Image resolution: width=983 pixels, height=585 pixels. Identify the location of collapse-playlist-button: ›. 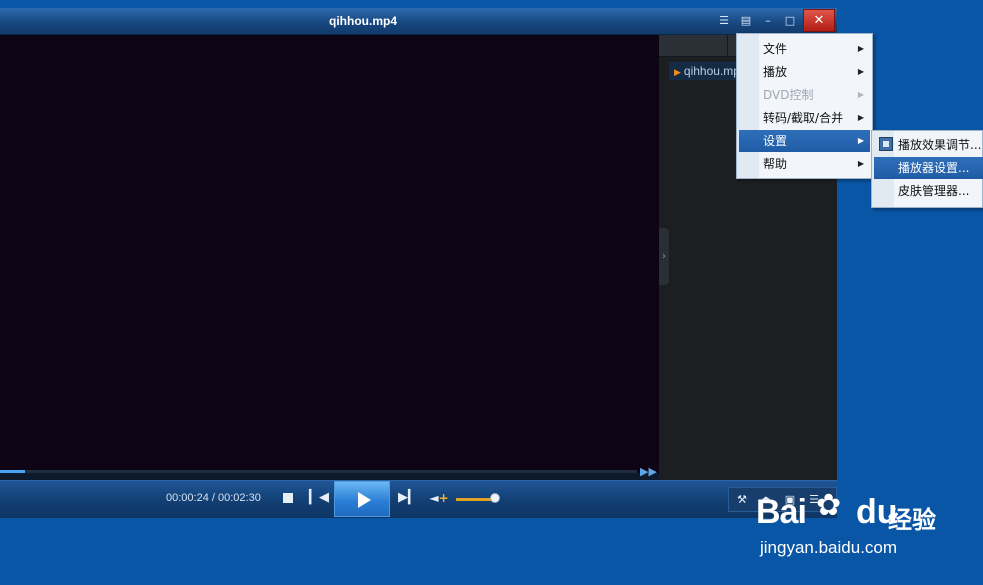
(664, 256).